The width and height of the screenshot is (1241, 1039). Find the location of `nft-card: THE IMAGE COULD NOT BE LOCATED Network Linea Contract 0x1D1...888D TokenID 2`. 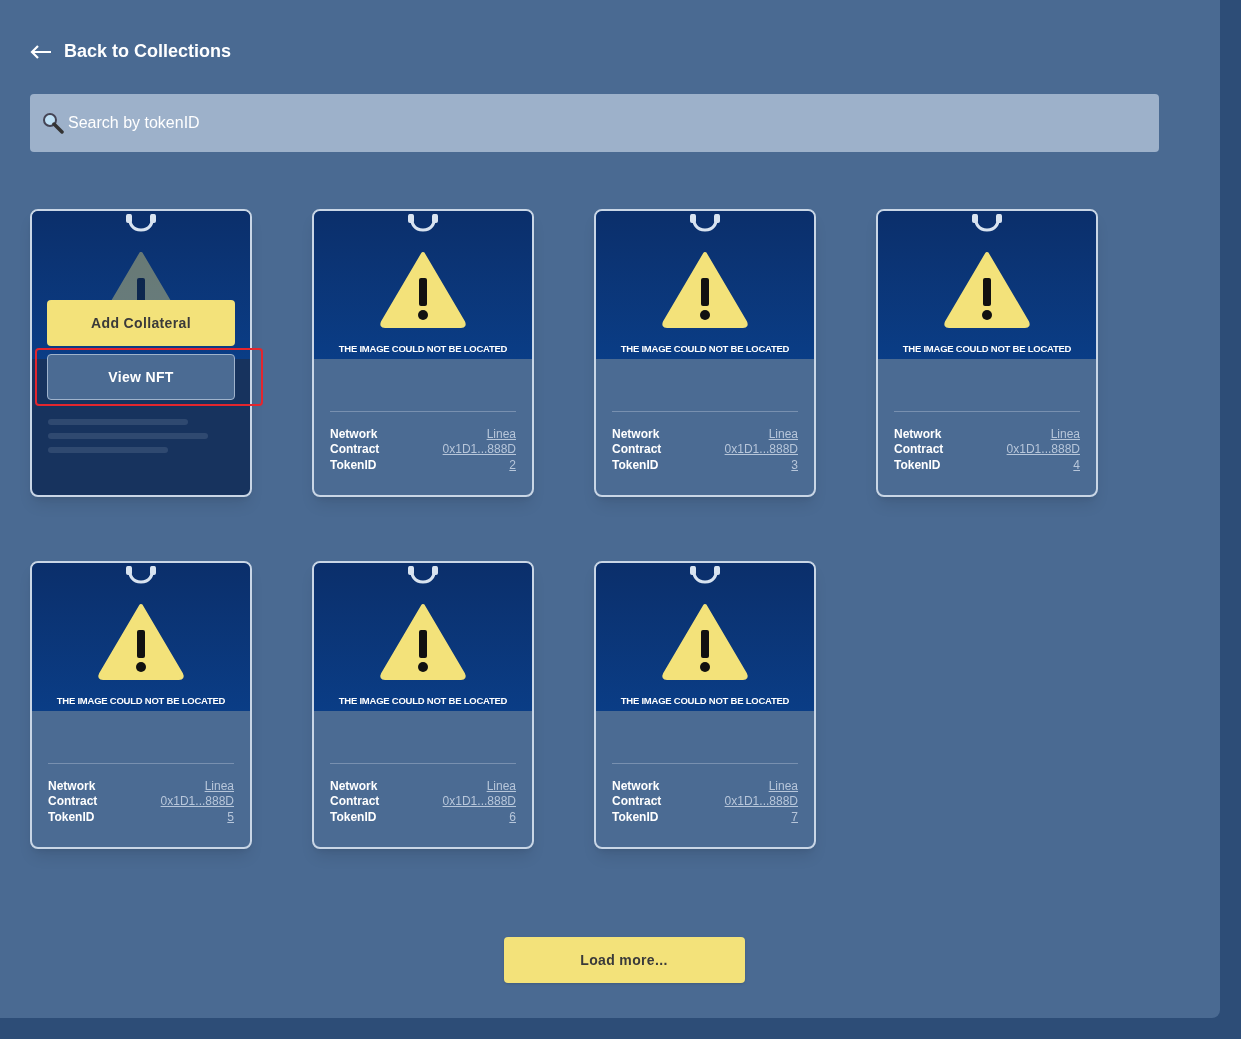

nft-card: THE IMAGE COULD NOT BE LOCATED Network Linea Contract 0x1D1...888D TokenID 2 is located at coordinates (423, 353).